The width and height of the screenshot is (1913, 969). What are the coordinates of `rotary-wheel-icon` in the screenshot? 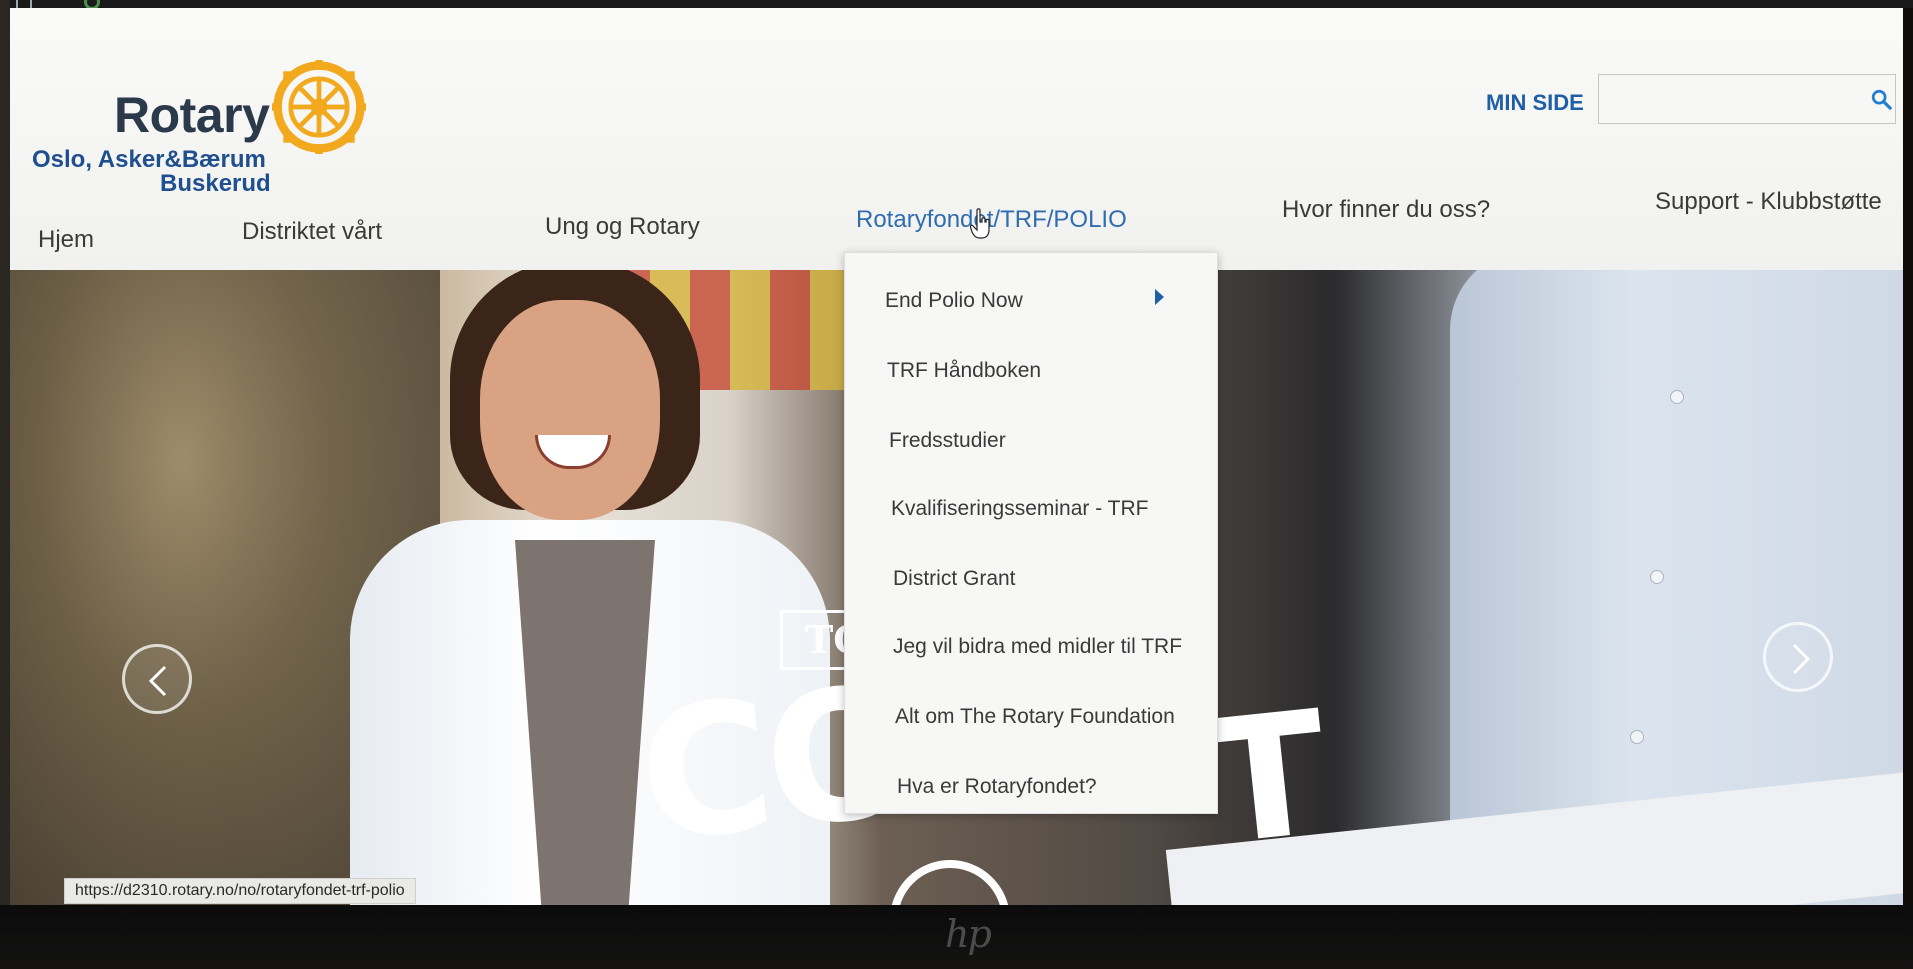 It's located at (319, 107).